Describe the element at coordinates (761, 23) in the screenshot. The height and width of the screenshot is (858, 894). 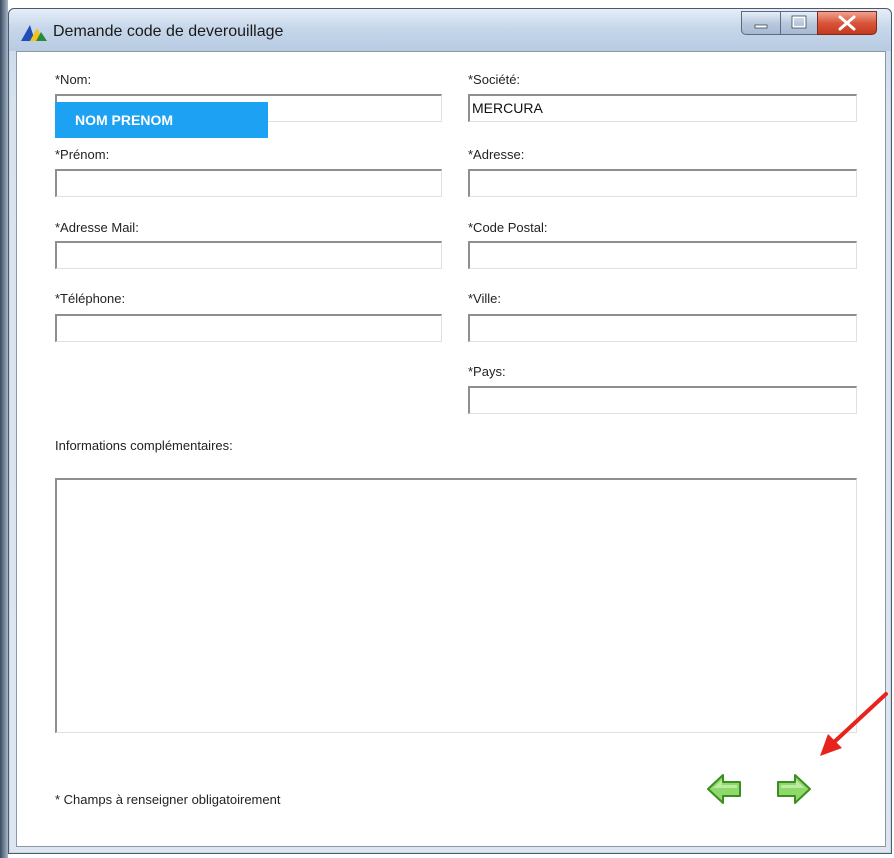
I see `minimize-button` at that location.